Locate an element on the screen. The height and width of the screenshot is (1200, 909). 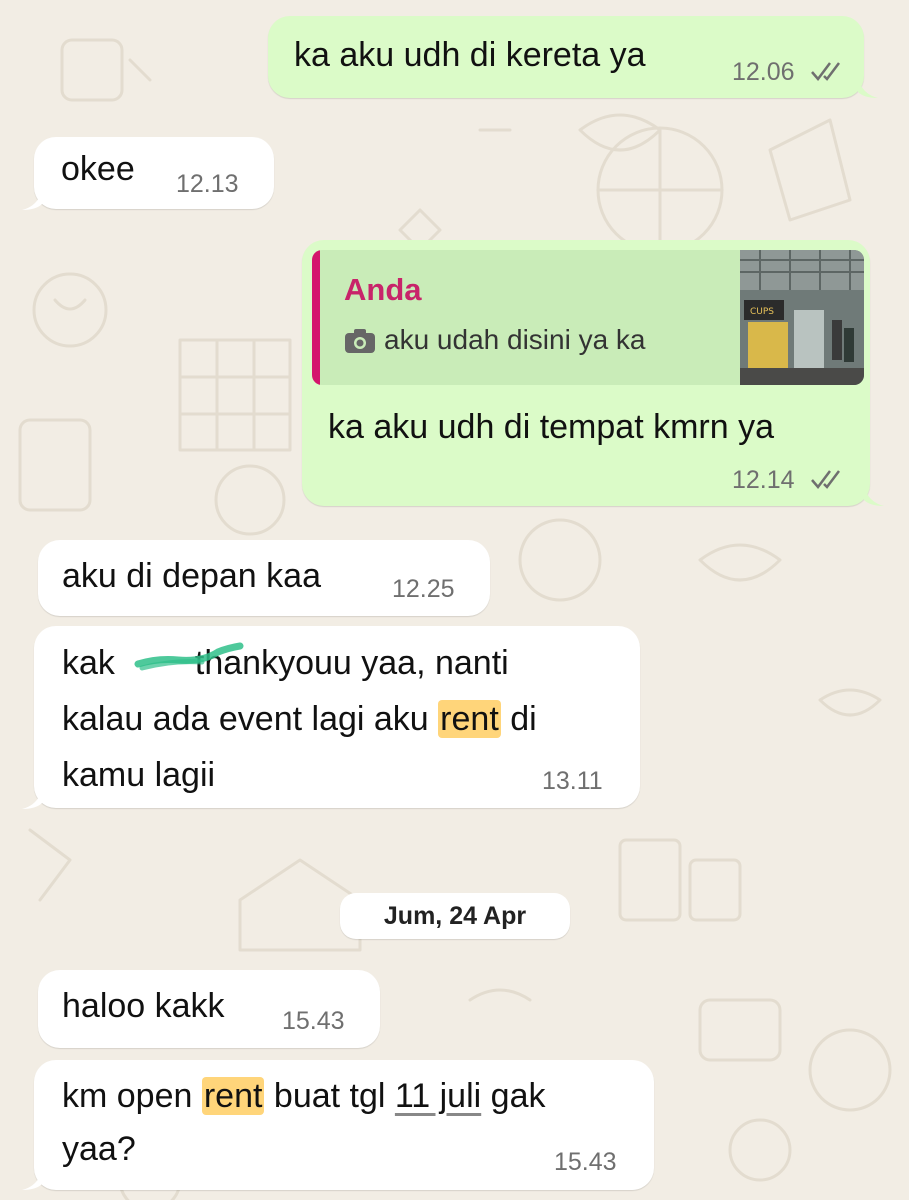
message-bubble-outgoing: ka aku udh di kereta ya 12.06 is located at coordinates (566, 57).